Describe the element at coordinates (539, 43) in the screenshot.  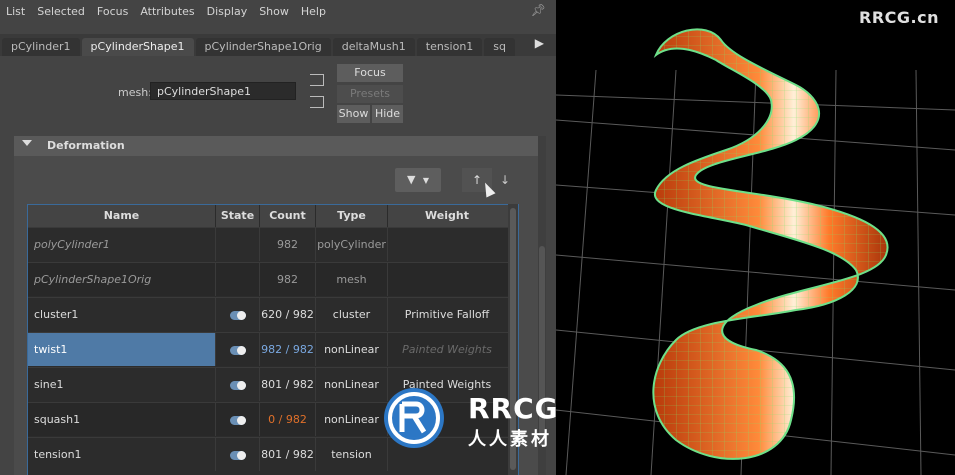
I see `tabs-scroll-right-icon: ▶` at that location.